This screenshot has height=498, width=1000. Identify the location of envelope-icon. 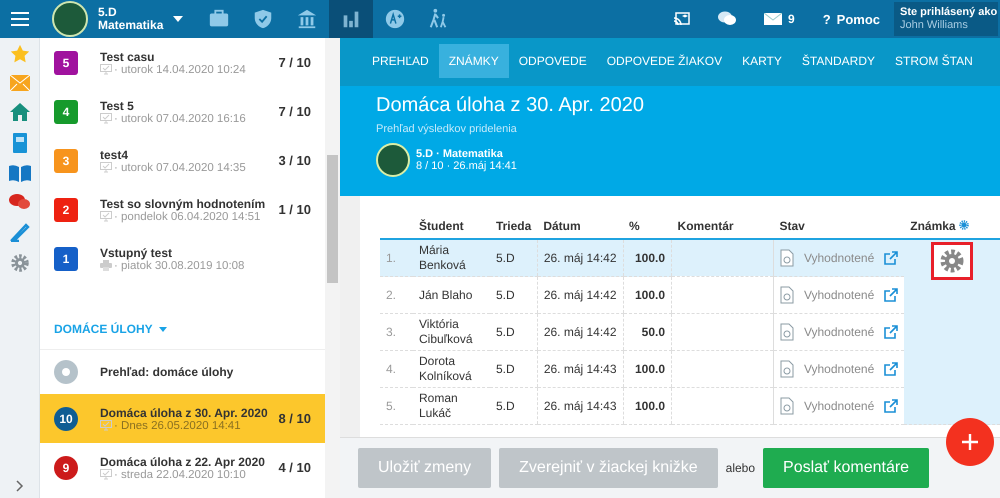
(773, 19).